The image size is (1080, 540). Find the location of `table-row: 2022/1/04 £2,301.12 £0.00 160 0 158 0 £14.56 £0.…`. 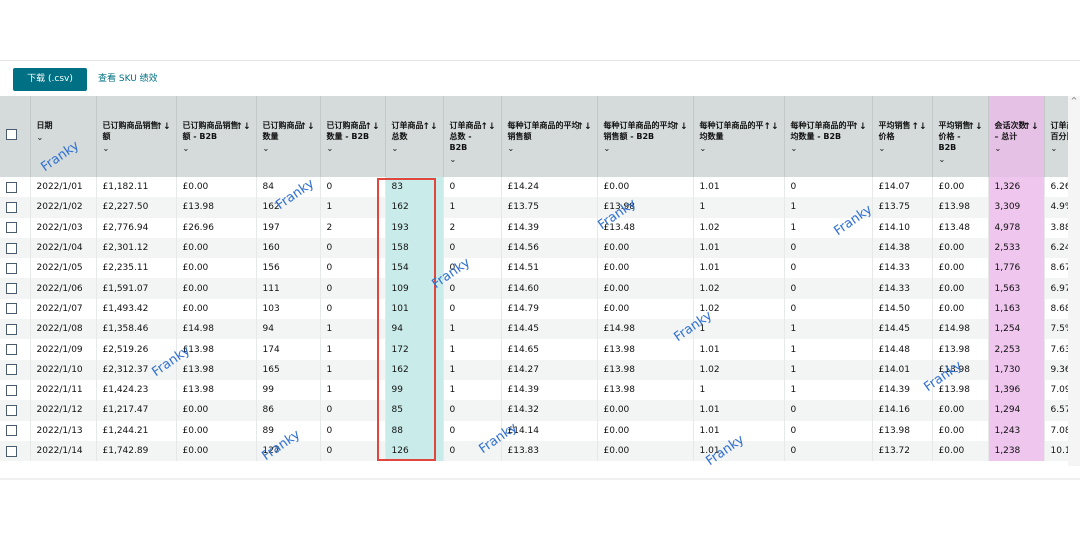

table-row: 2022/1/04 £2,301.12 £0.00 160 0 158 0 £14.56 £0.… is located at coordinates (540, 248).